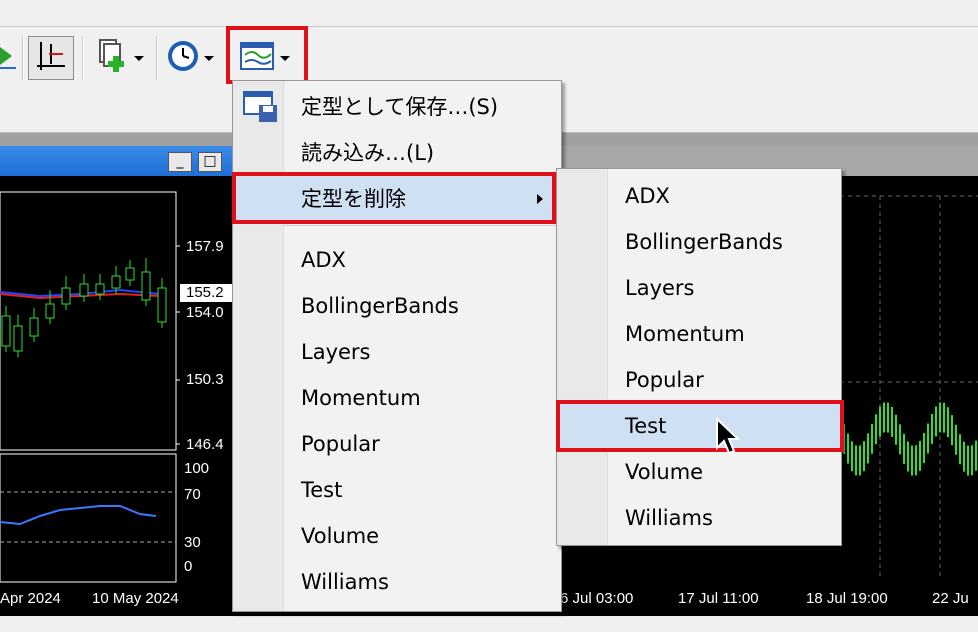  What do you see at coordinates (718, 598) in the screenshot?
I see `date-label: 17 Jul 11:00` at bounding box center [718, 598].